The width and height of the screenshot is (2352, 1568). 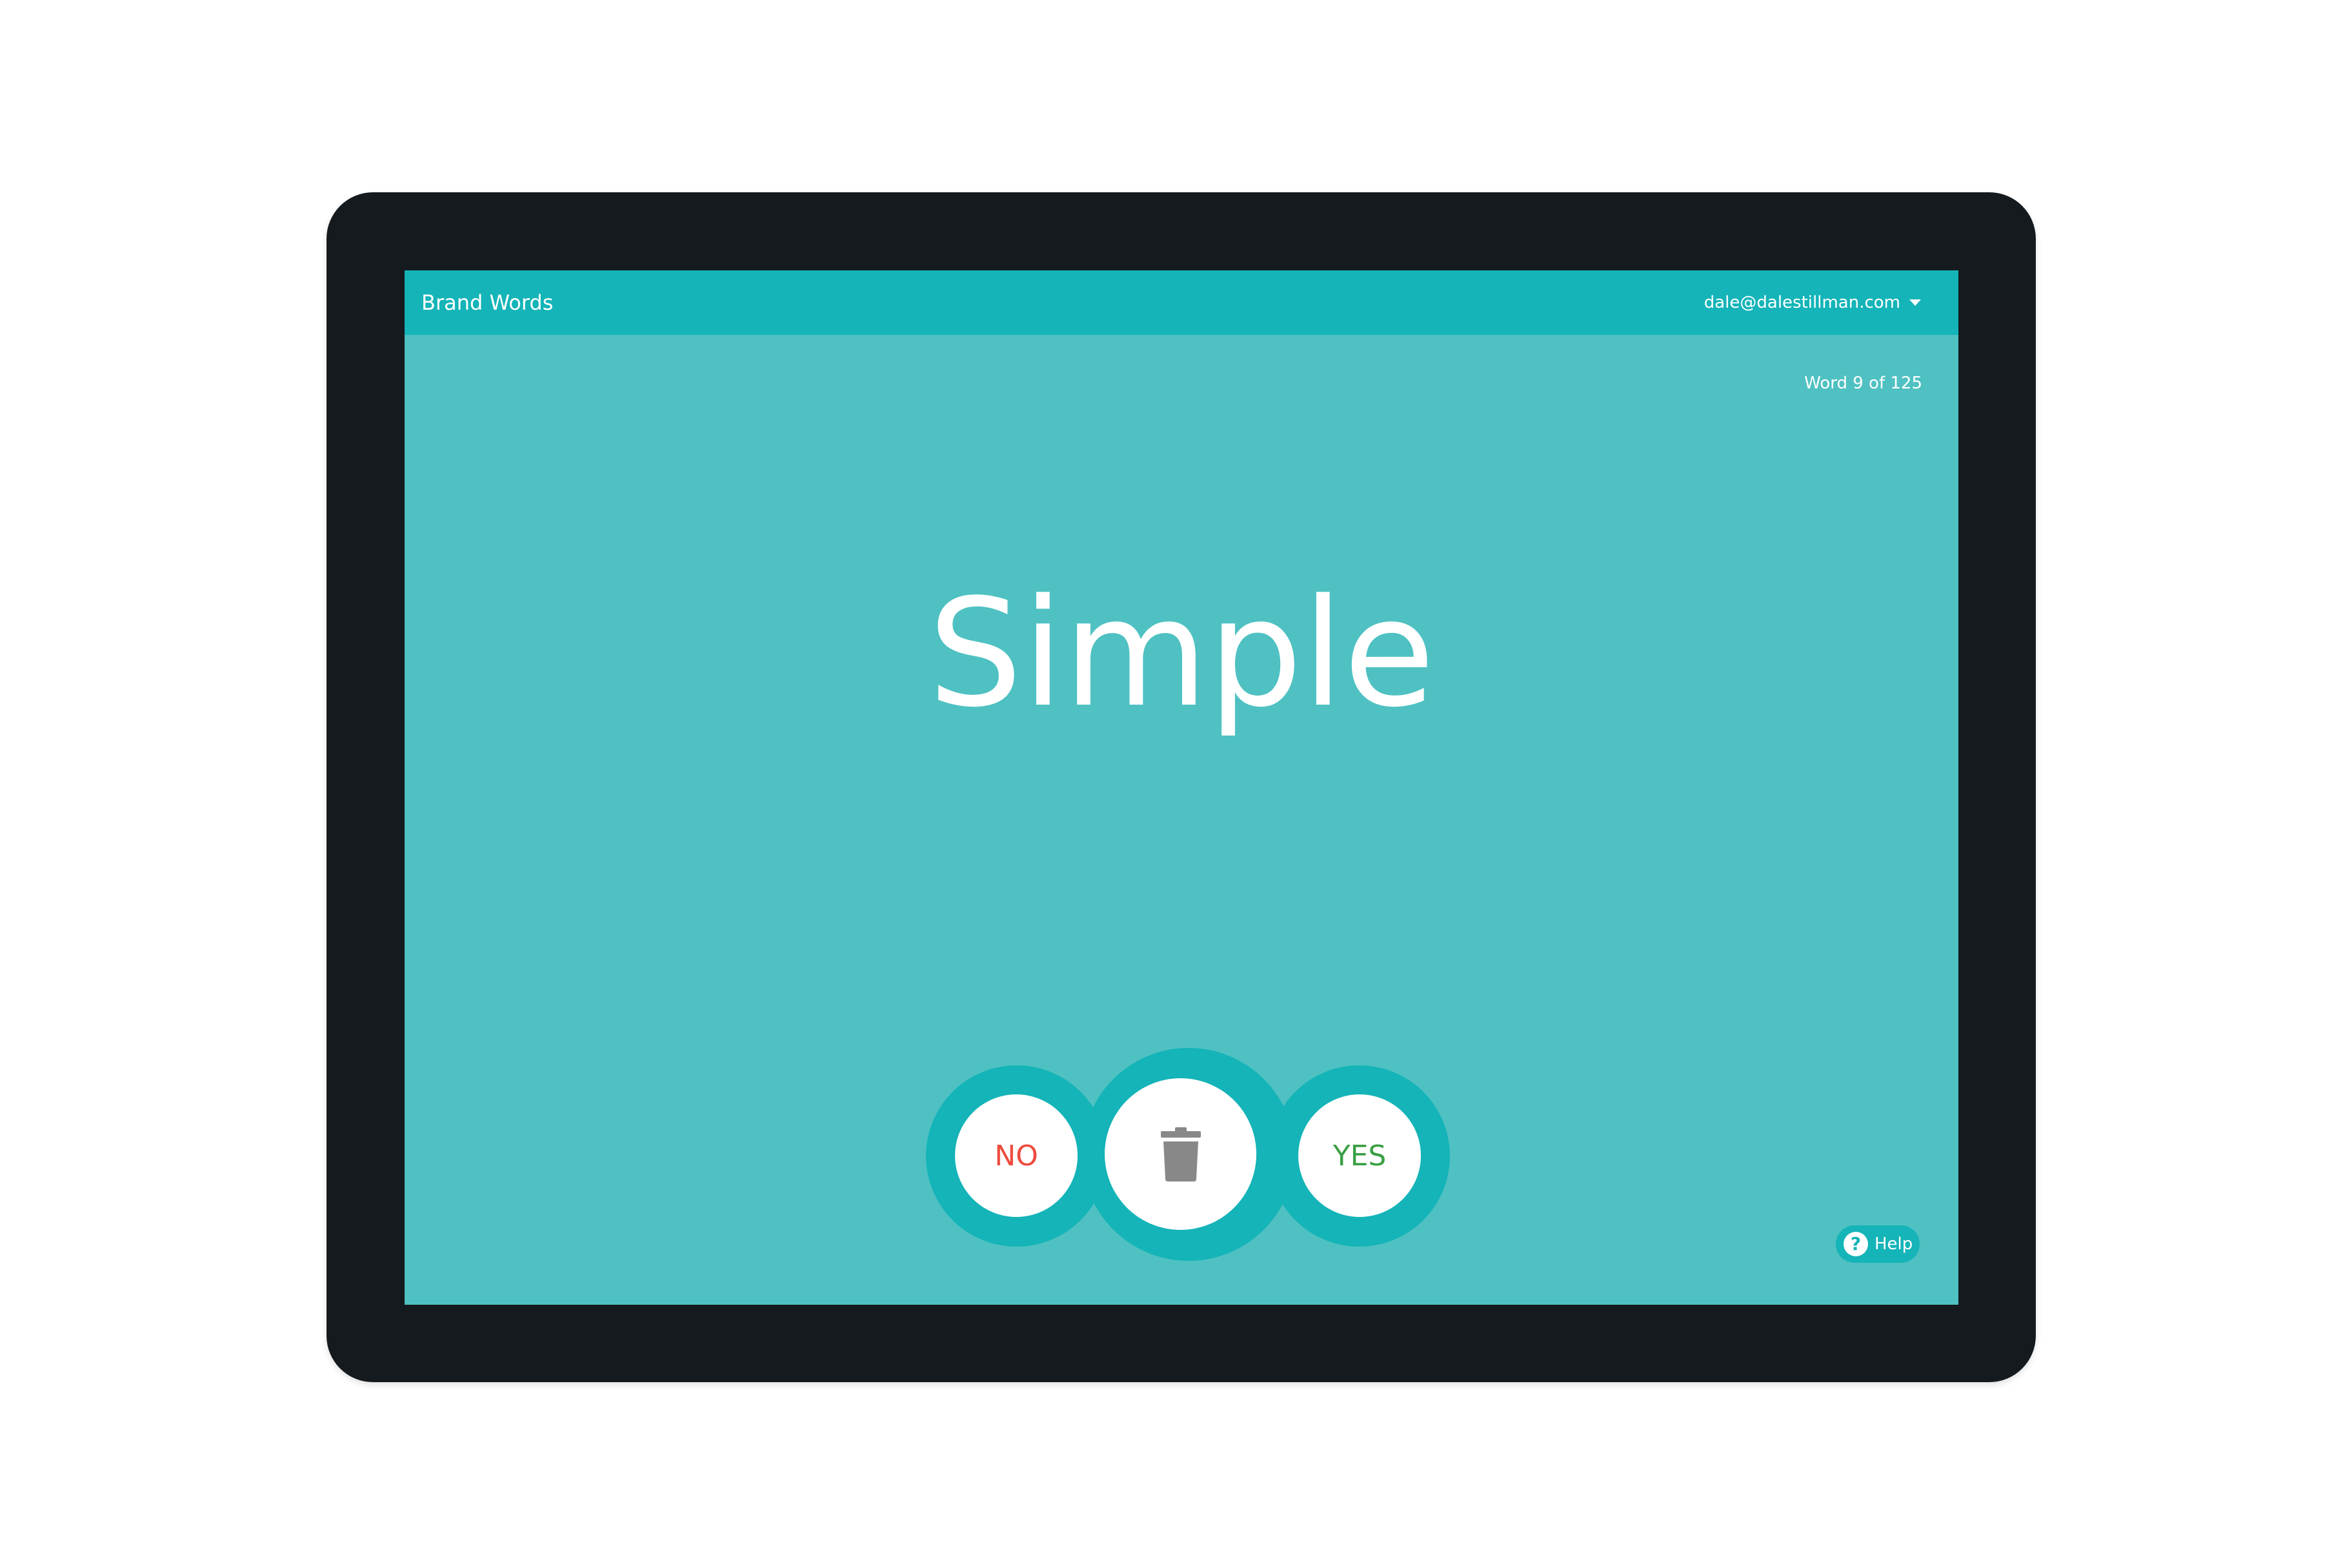 I want to click on delete-button, so click(x=1180, y=1154).